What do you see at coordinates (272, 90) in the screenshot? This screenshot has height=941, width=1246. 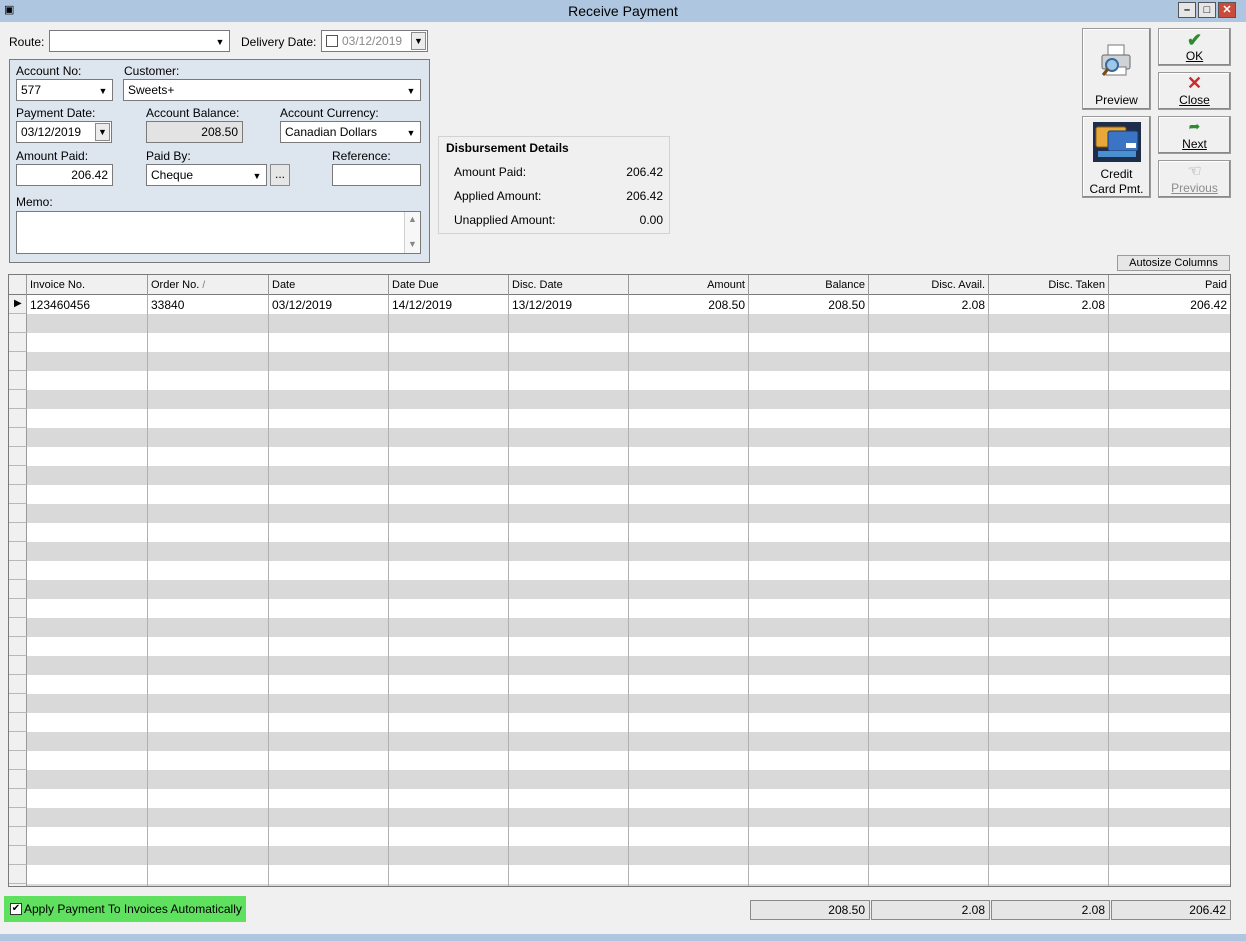 I see `customer-select: Sweets+ ▼` at bounding box center [272, 90].